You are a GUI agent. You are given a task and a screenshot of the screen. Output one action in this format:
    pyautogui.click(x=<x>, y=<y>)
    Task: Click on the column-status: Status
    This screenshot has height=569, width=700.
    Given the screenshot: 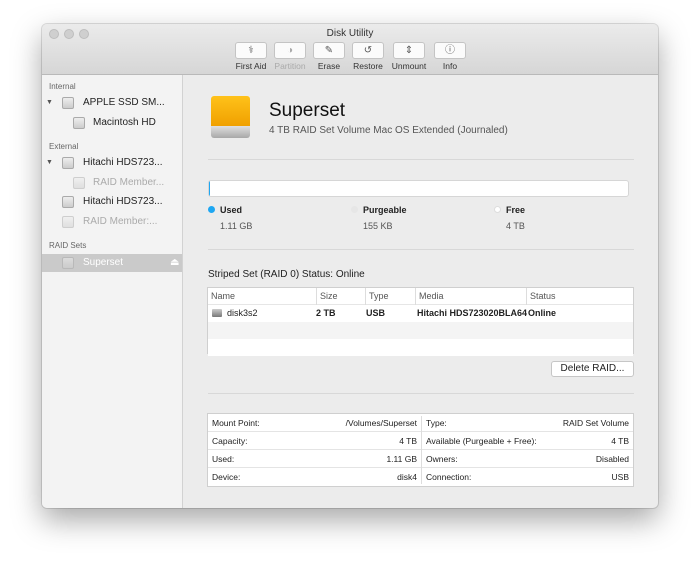 What is the action you would take?
    pyautogui.click(x=541, y=296)
    